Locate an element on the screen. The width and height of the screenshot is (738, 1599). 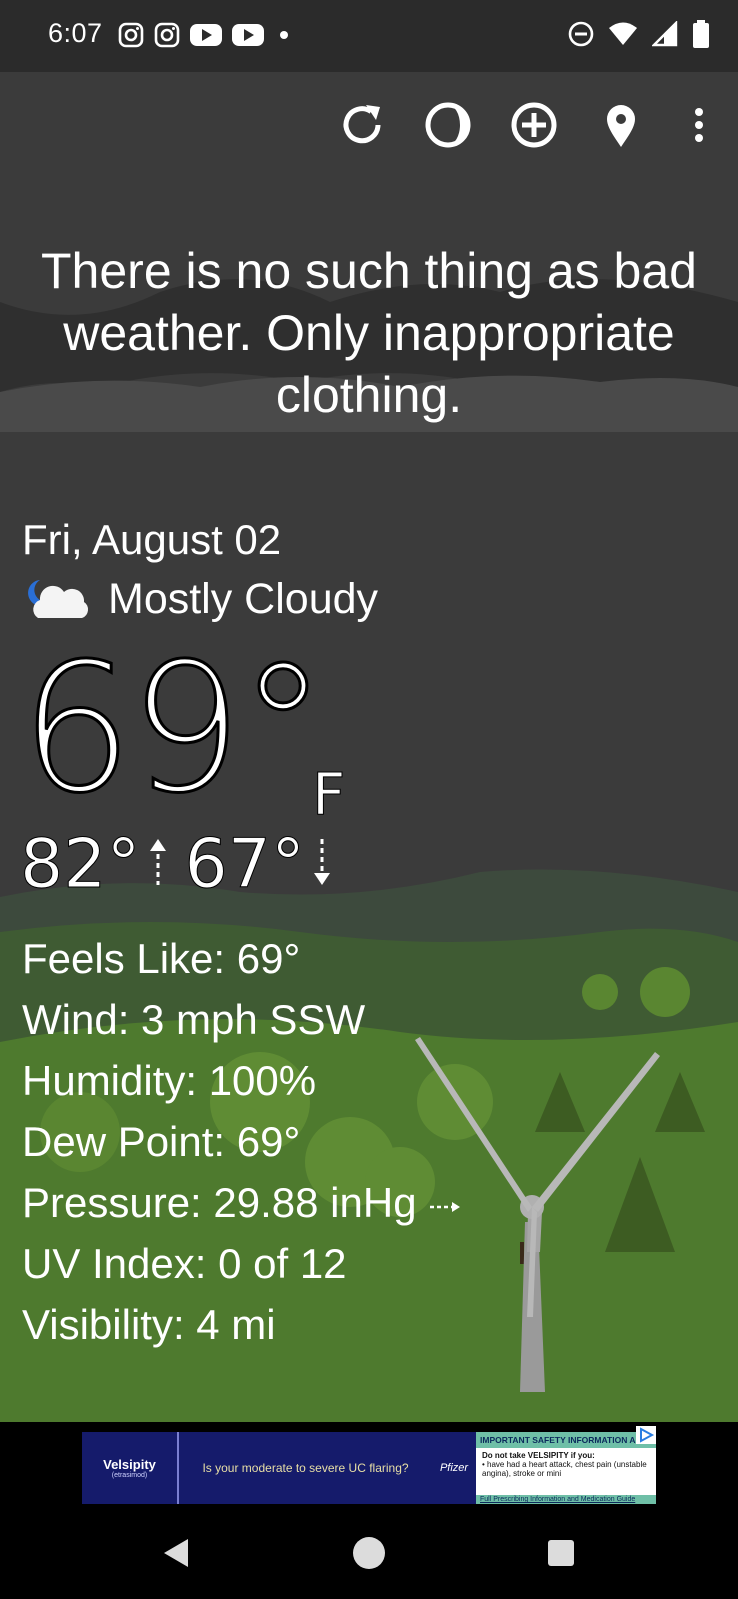
arrow-up-icon is located at coordinates (157, 862).